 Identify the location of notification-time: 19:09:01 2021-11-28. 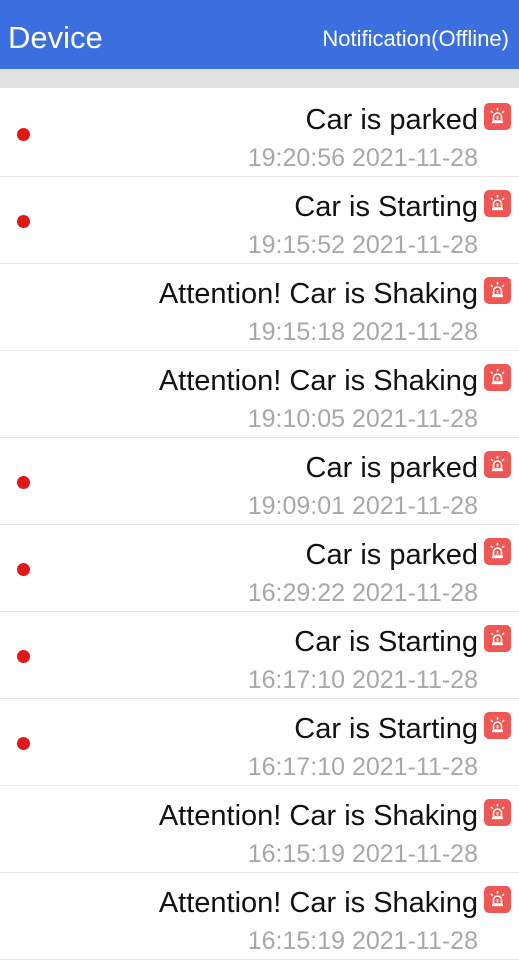
(362, 506).